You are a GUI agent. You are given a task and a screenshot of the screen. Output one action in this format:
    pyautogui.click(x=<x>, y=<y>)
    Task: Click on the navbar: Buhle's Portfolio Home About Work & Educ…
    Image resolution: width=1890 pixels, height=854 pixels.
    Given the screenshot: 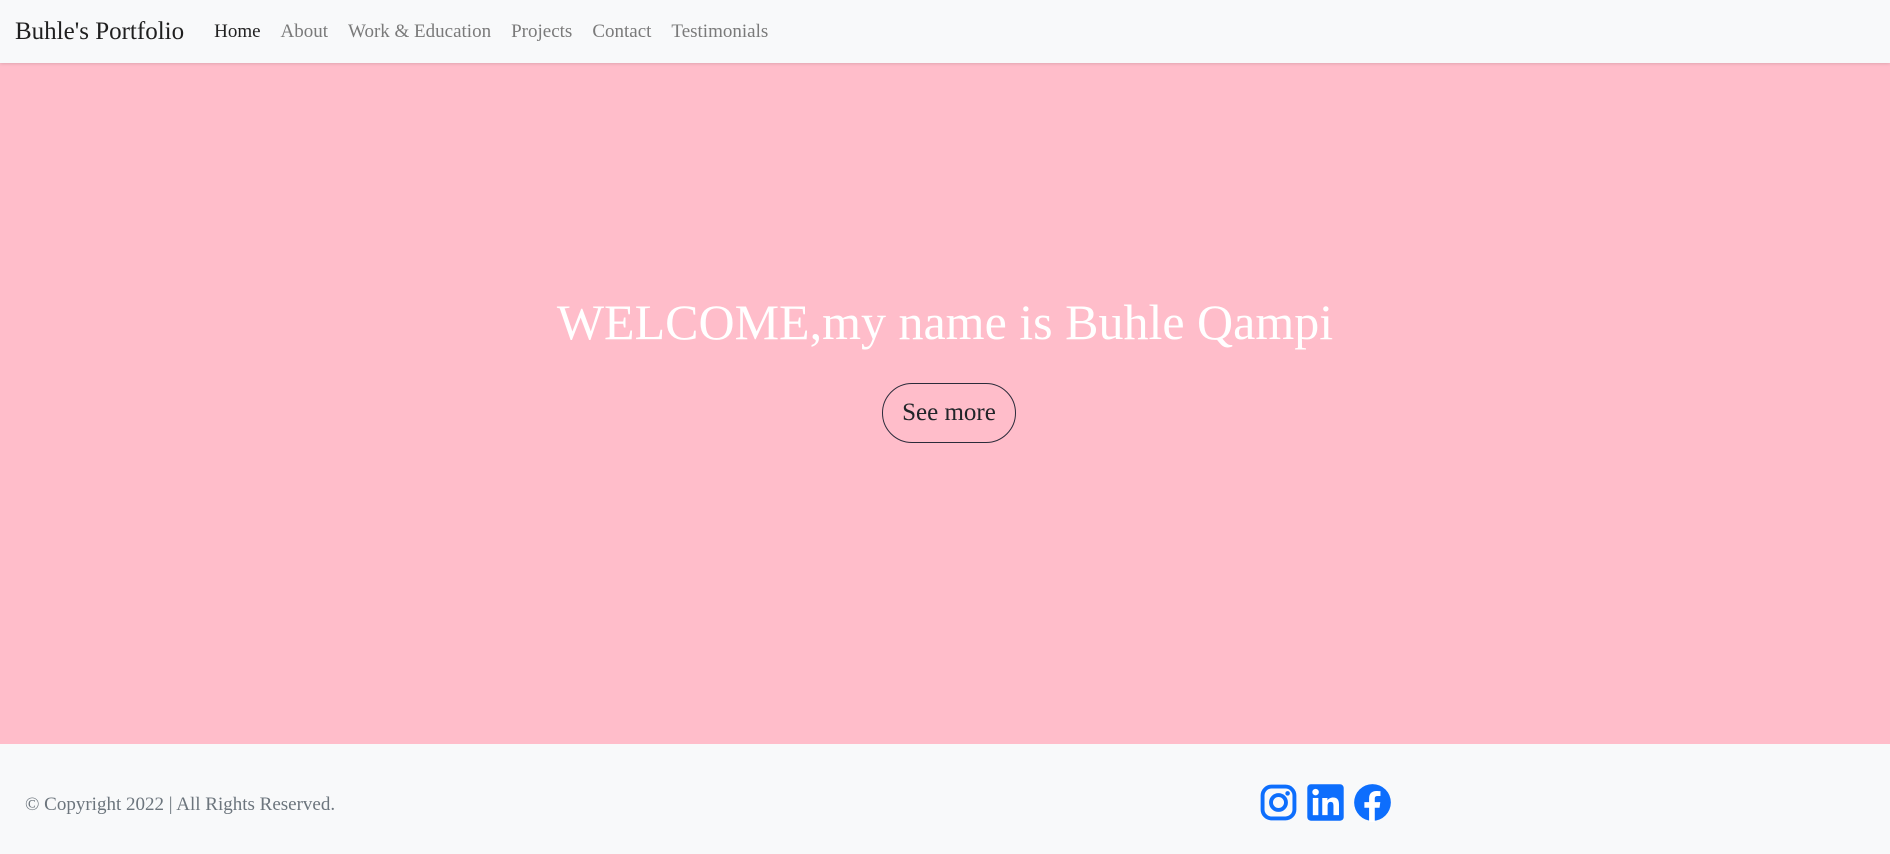 What is the action you would take?
    pyautogui.click(x=945, y=31)
    